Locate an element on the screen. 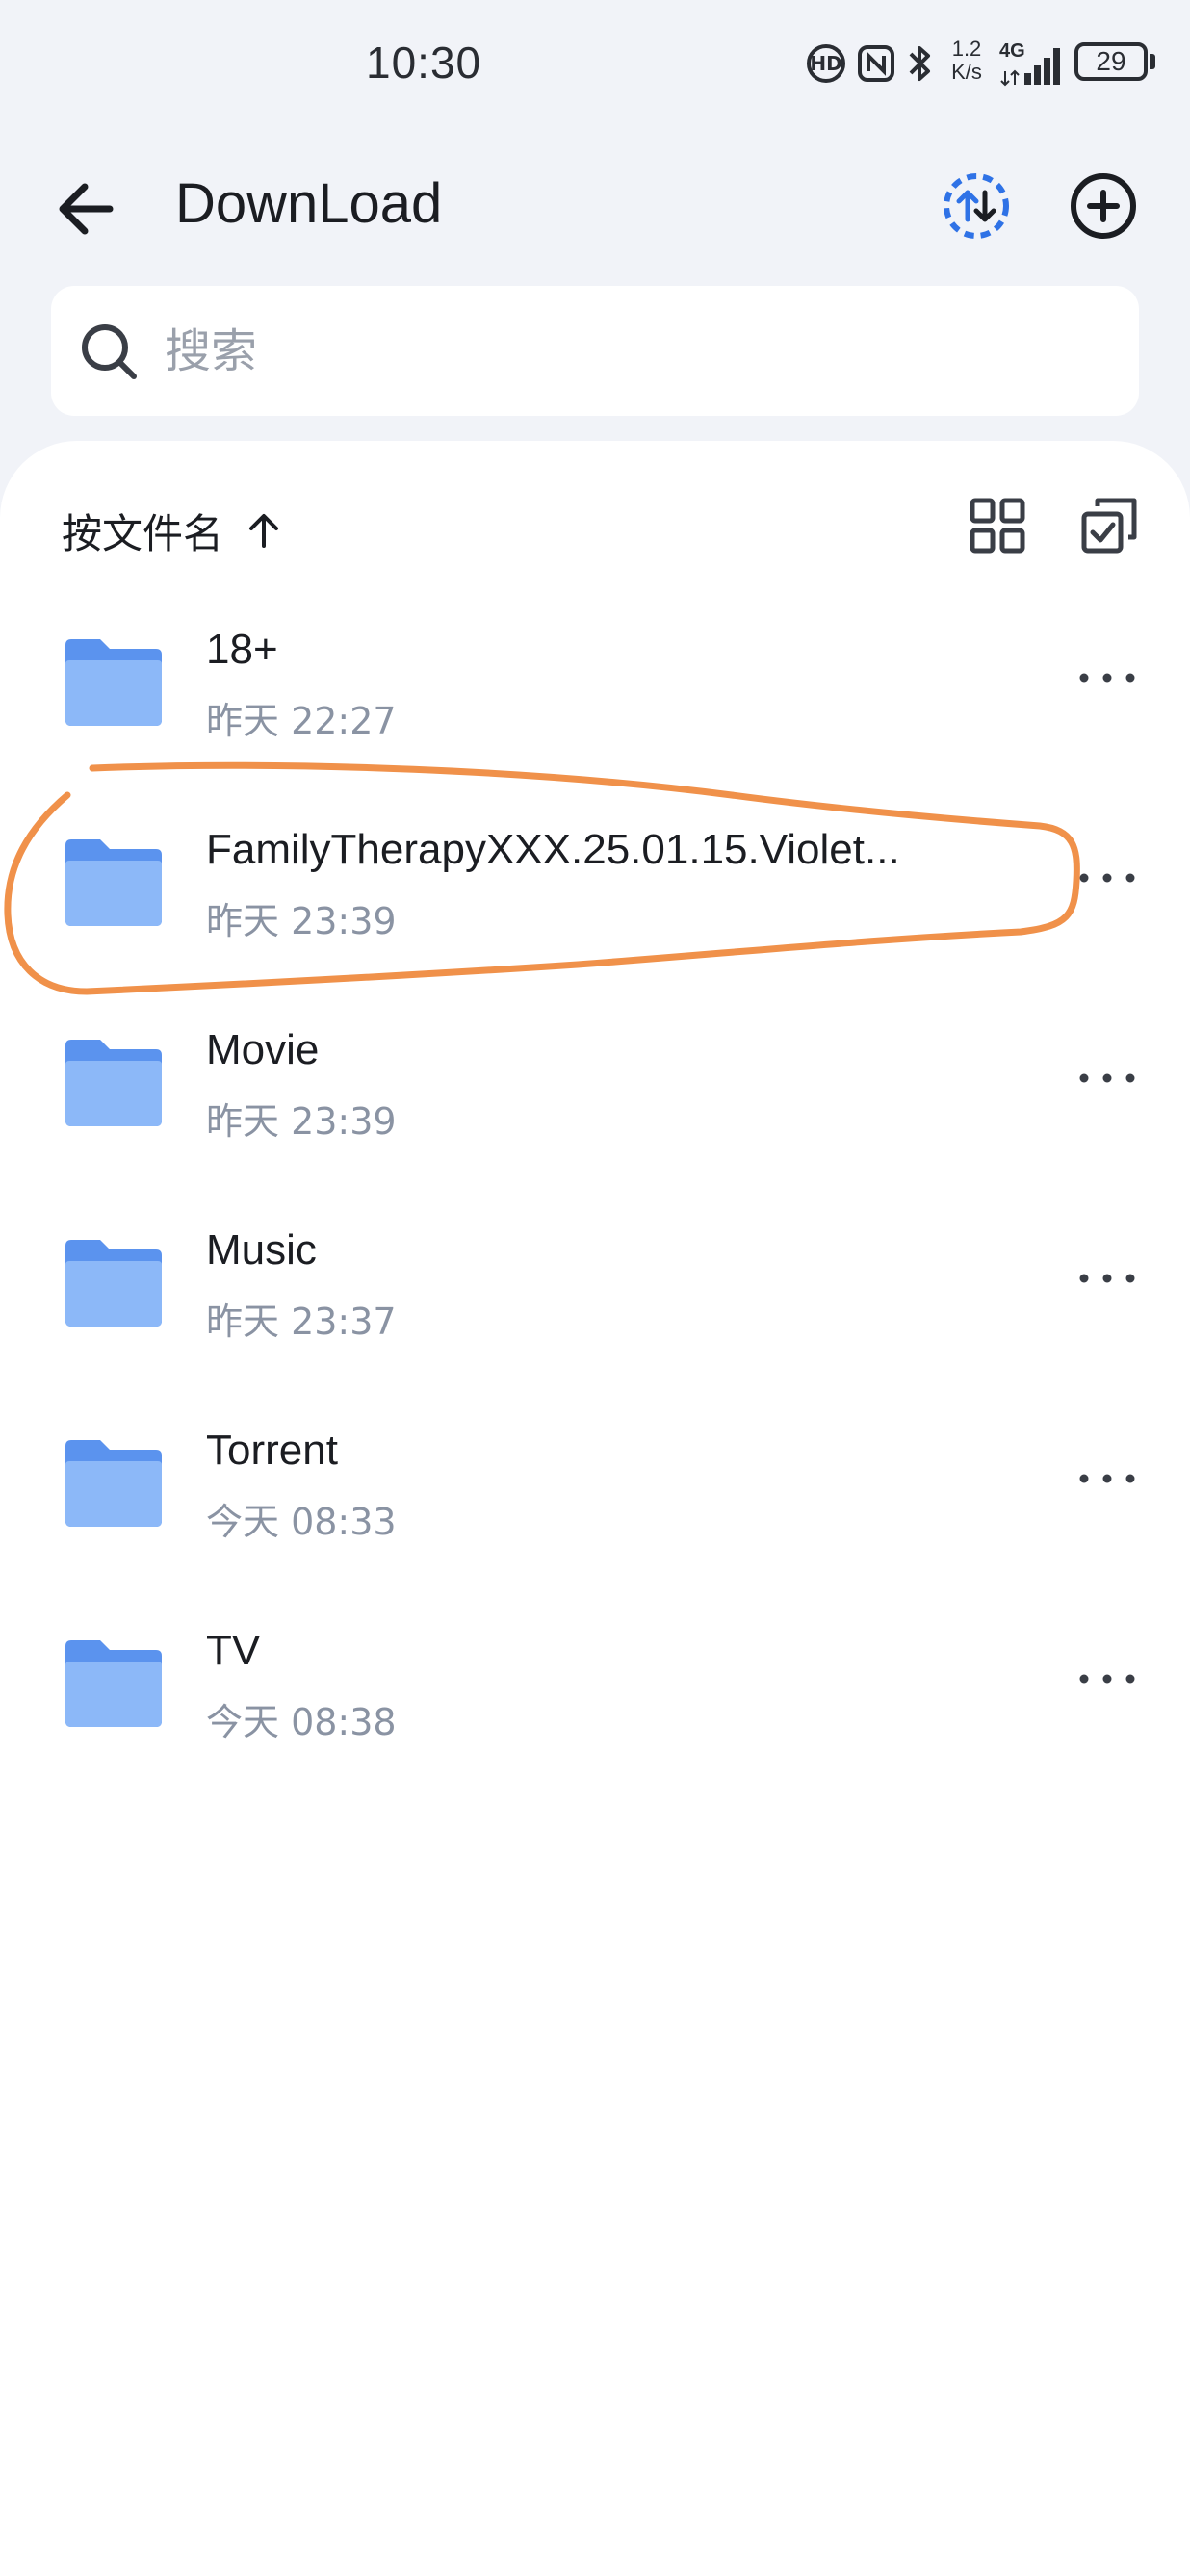 This screenshot has width=1190, height=2576. multi-select-icon is located at coordinates (1109, 526).